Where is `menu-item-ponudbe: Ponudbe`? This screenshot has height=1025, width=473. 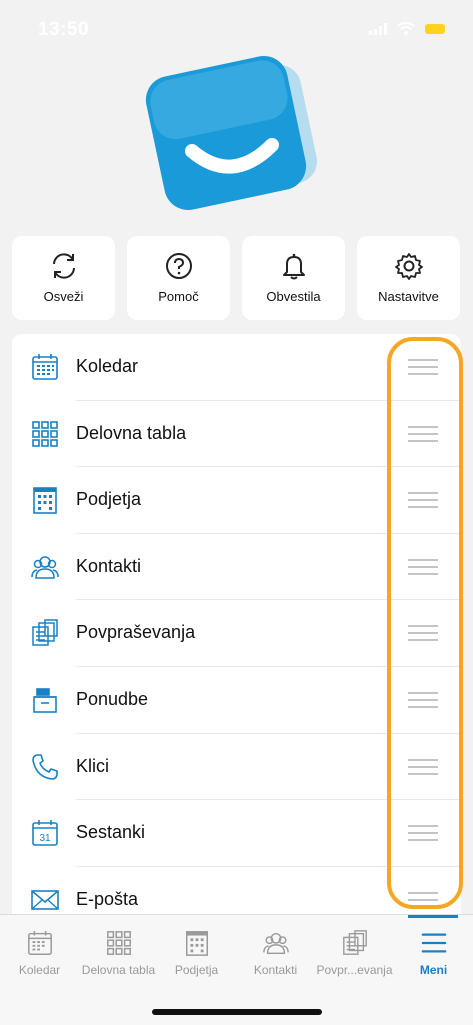 menu-item-ponudbe: Ponudbe is located at coordinates (236, 700).